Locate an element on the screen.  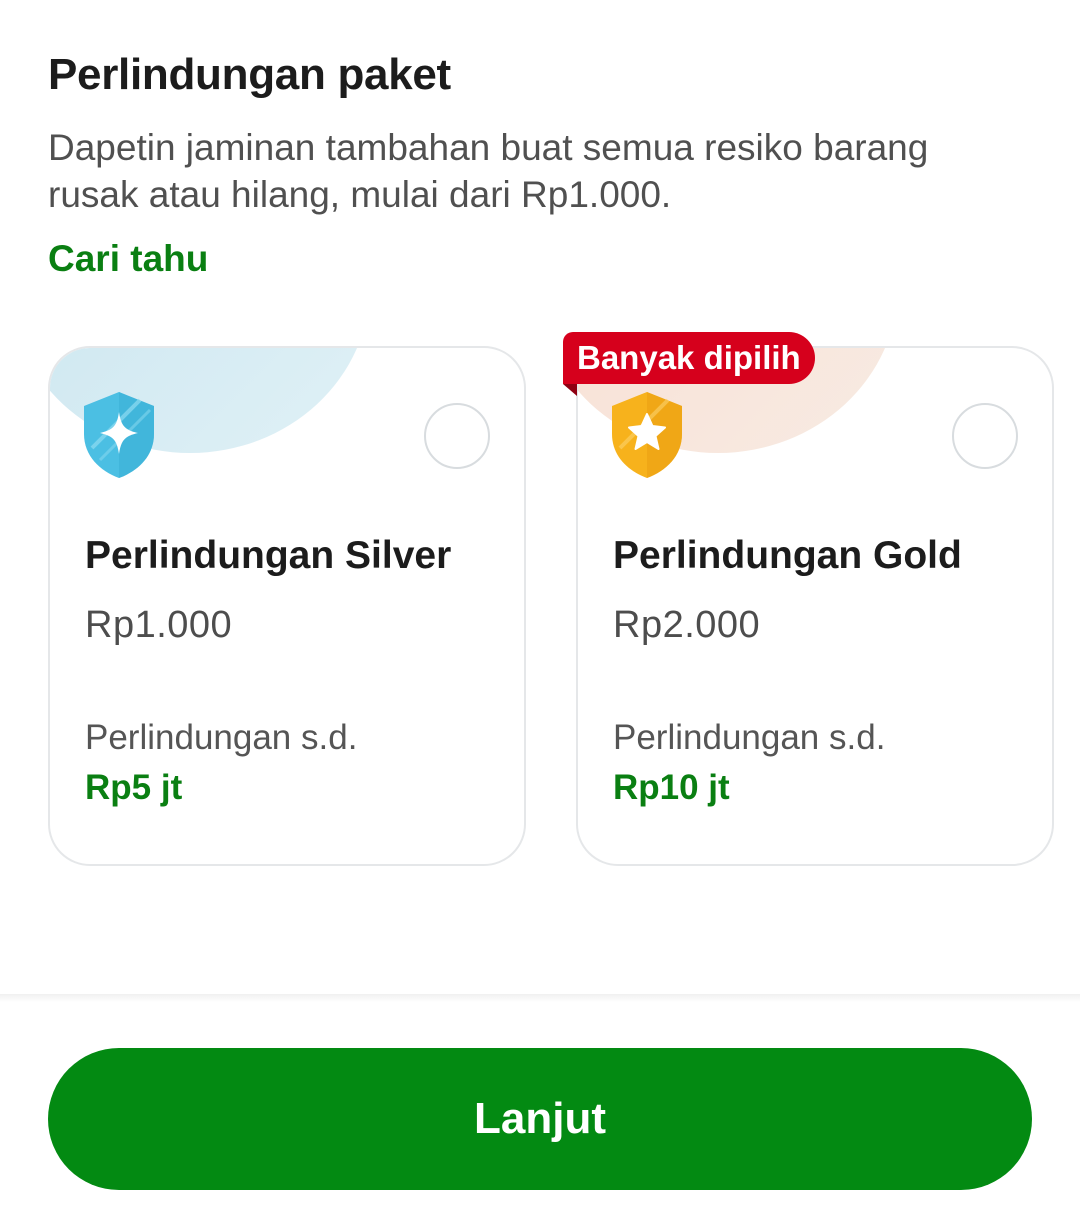
page-title: Perlindungan paket is located at coordinates (249, 74).